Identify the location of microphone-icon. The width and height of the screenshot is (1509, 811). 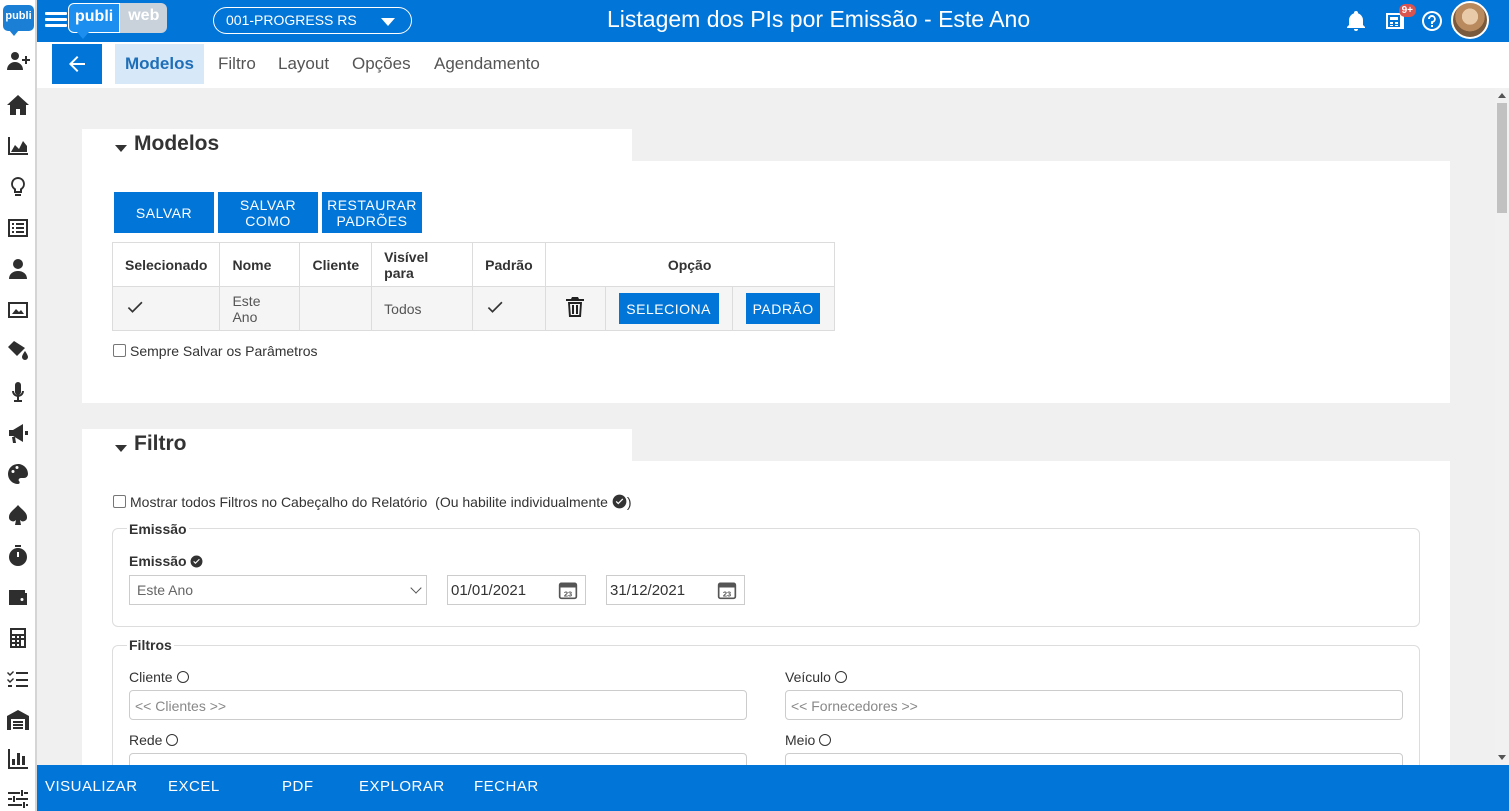
(18, 392).